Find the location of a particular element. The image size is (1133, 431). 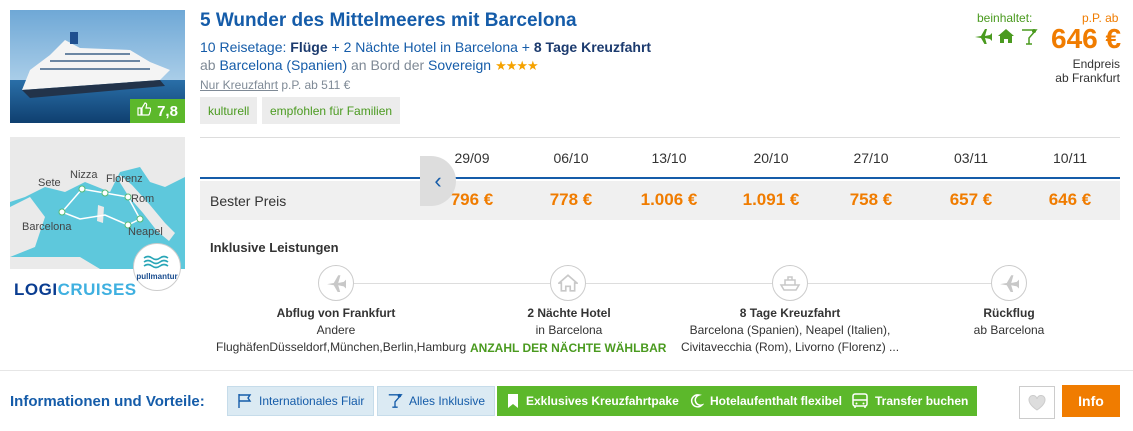

ship-icon is located at coordinates (790, 283).